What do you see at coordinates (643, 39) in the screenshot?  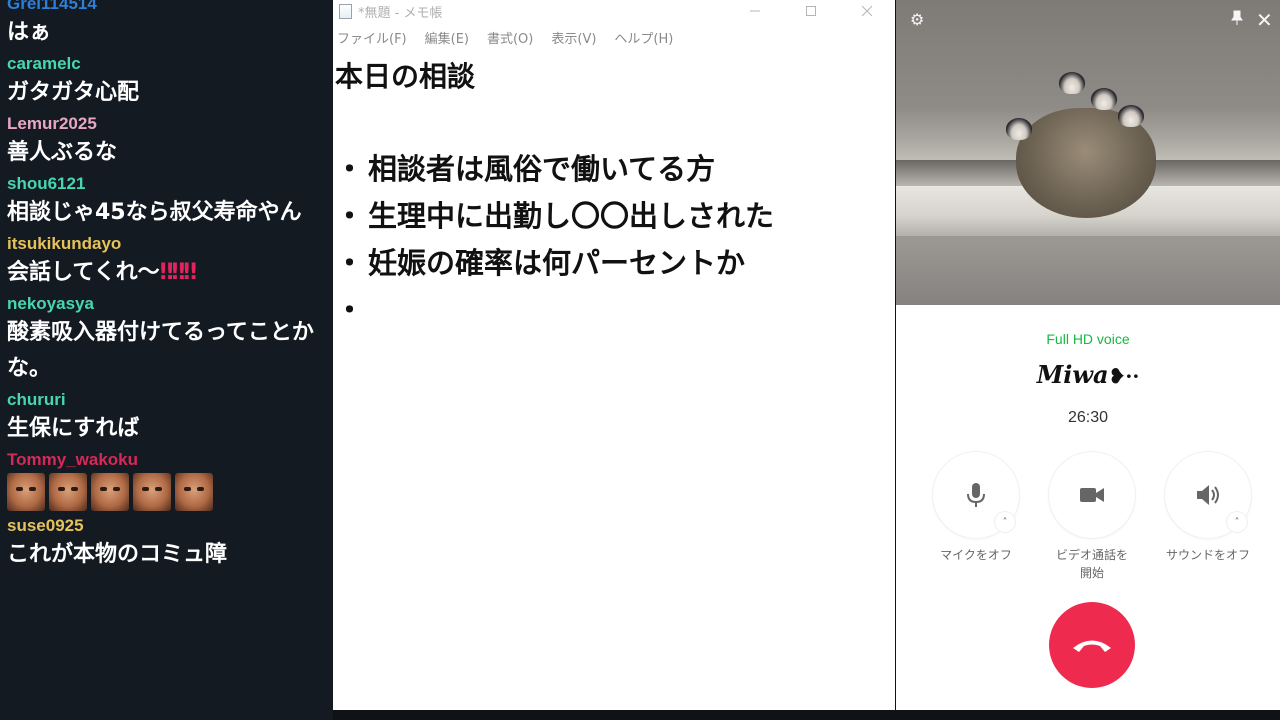 I see `menu-help: ヘルプ(H)` at bounding box center [643, 39].